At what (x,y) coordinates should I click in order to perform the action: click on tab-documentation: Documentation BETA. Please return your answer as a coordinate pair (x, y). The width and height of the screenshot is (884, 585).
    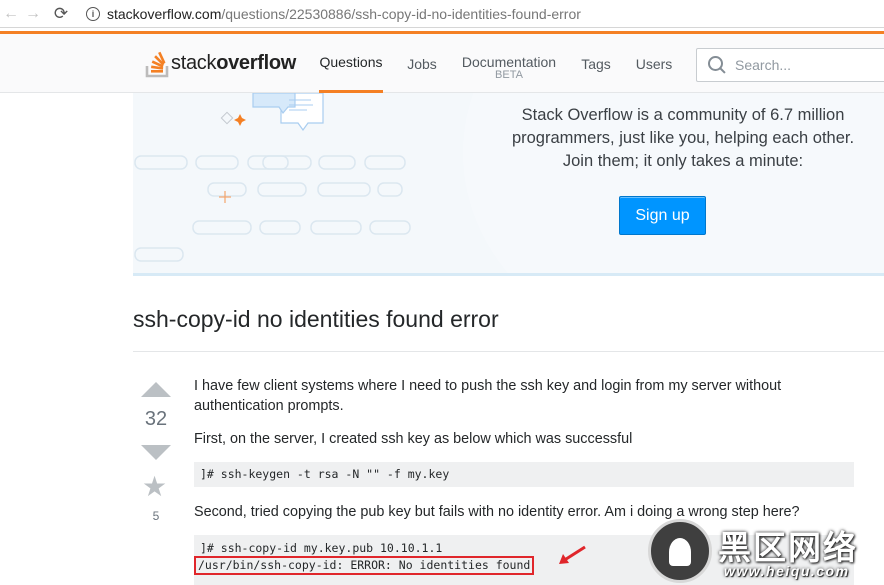
    Looking at the image, I should click on (509, 63).